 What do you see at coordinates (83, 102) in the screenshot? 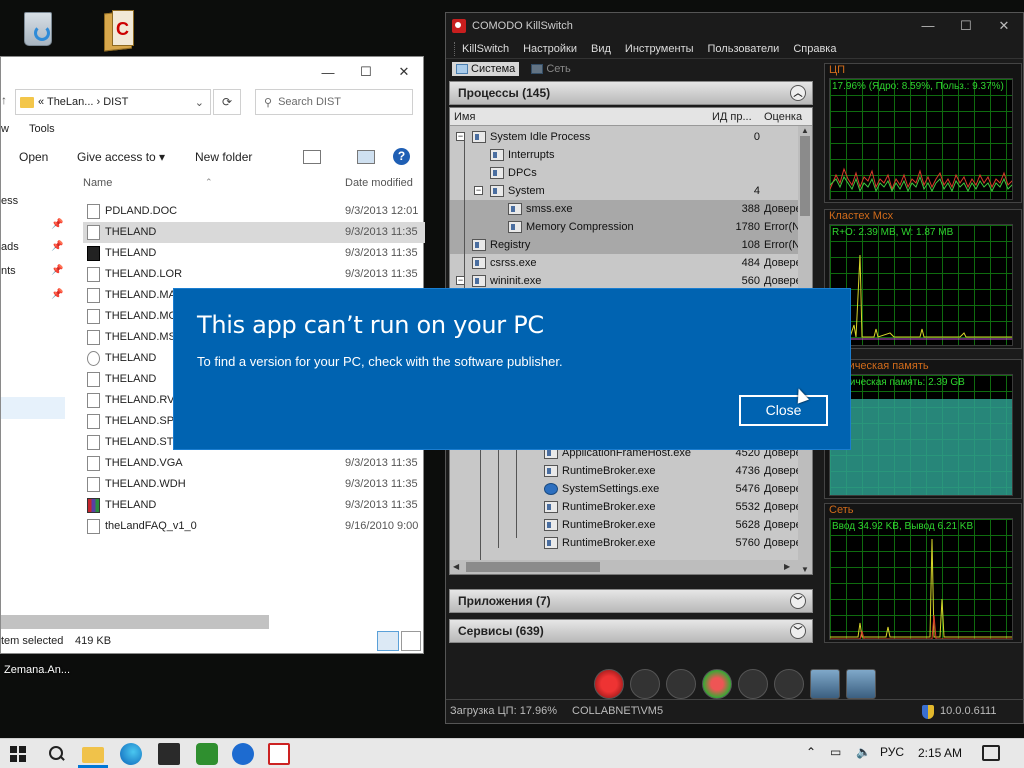
I see `breadcrumb: « TheLan... › DIST` at bounding box center [83, 102].